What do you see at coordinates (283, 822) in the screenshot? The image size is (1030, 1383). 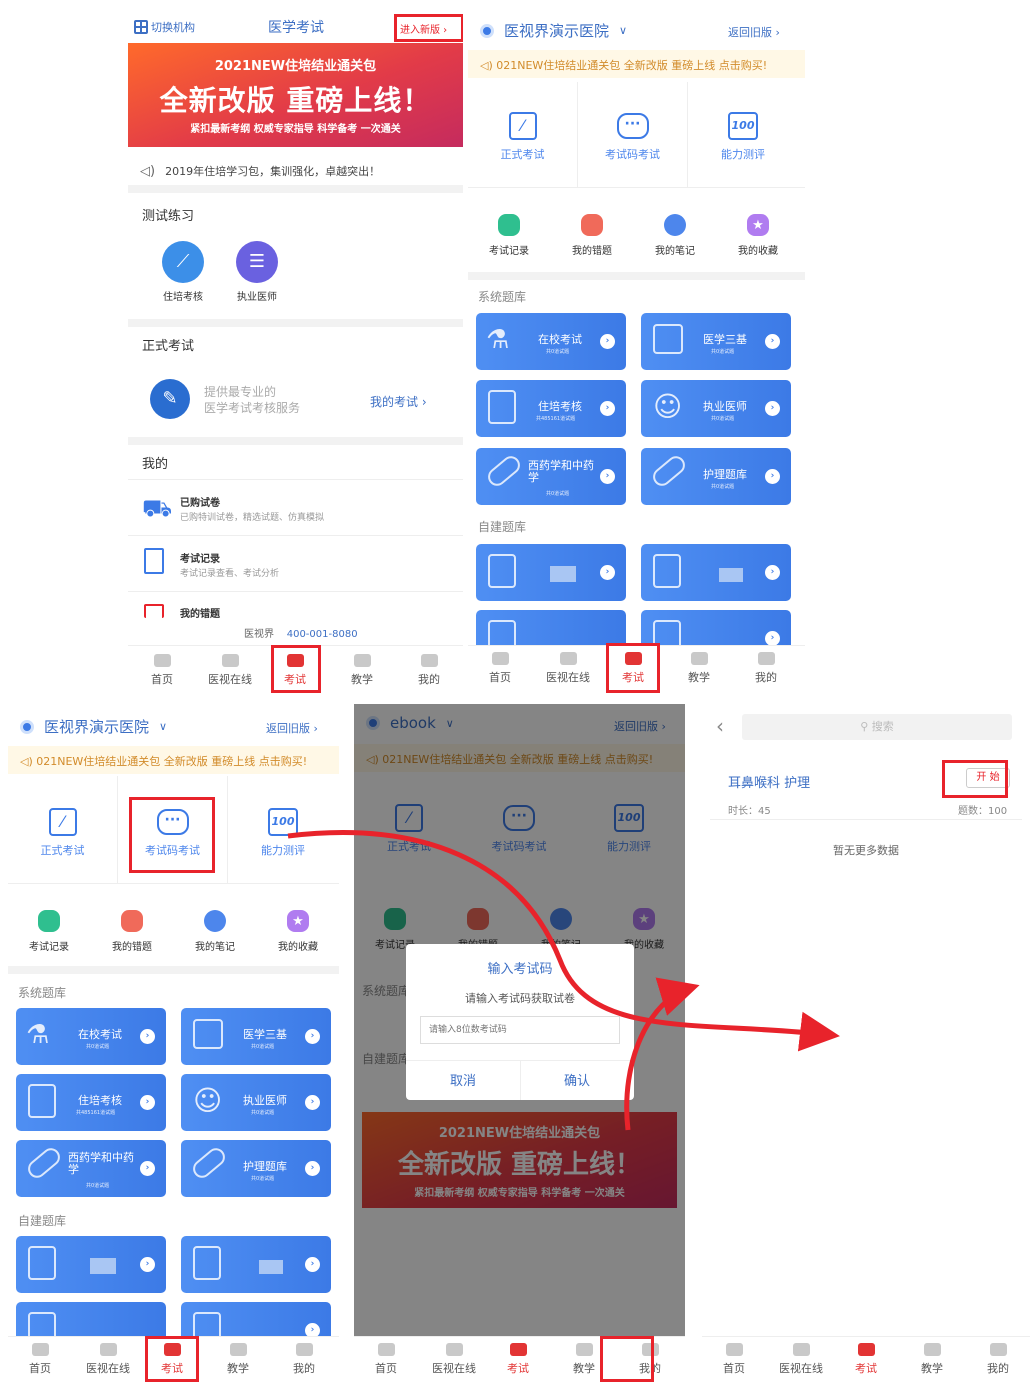 I see `score-100-icon: 100` at bounding box center [283, 822].